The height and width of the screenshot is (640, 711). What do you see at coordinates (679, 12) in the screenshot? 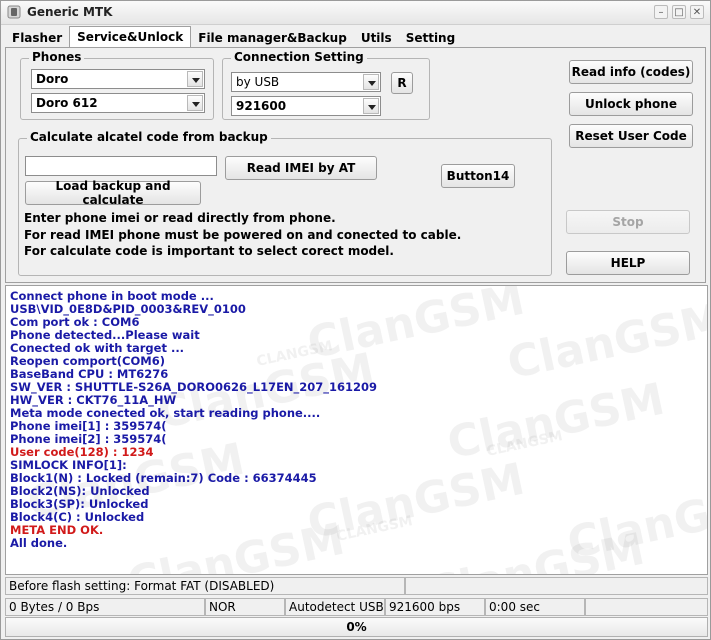
I see `restore-button: □` at bounding box center [679, 12].